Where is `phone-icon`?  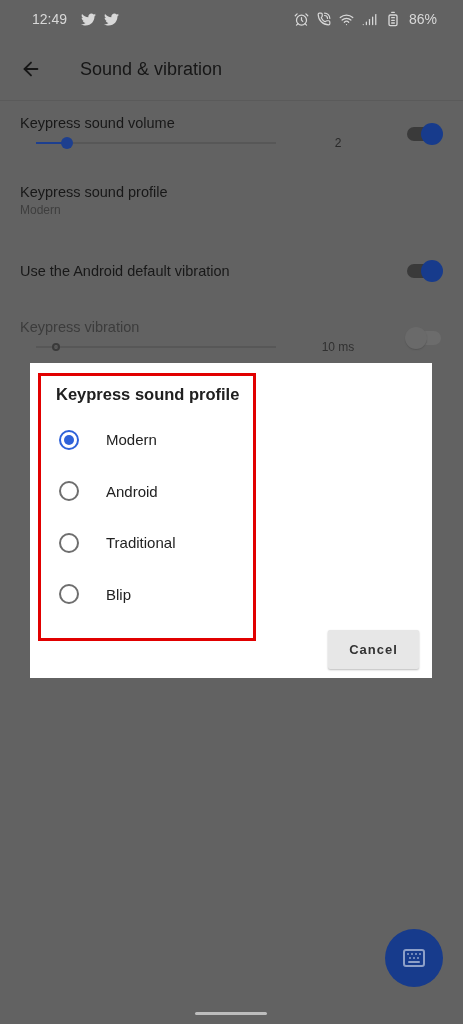
phone-icon is located at coordinates (323, 19).